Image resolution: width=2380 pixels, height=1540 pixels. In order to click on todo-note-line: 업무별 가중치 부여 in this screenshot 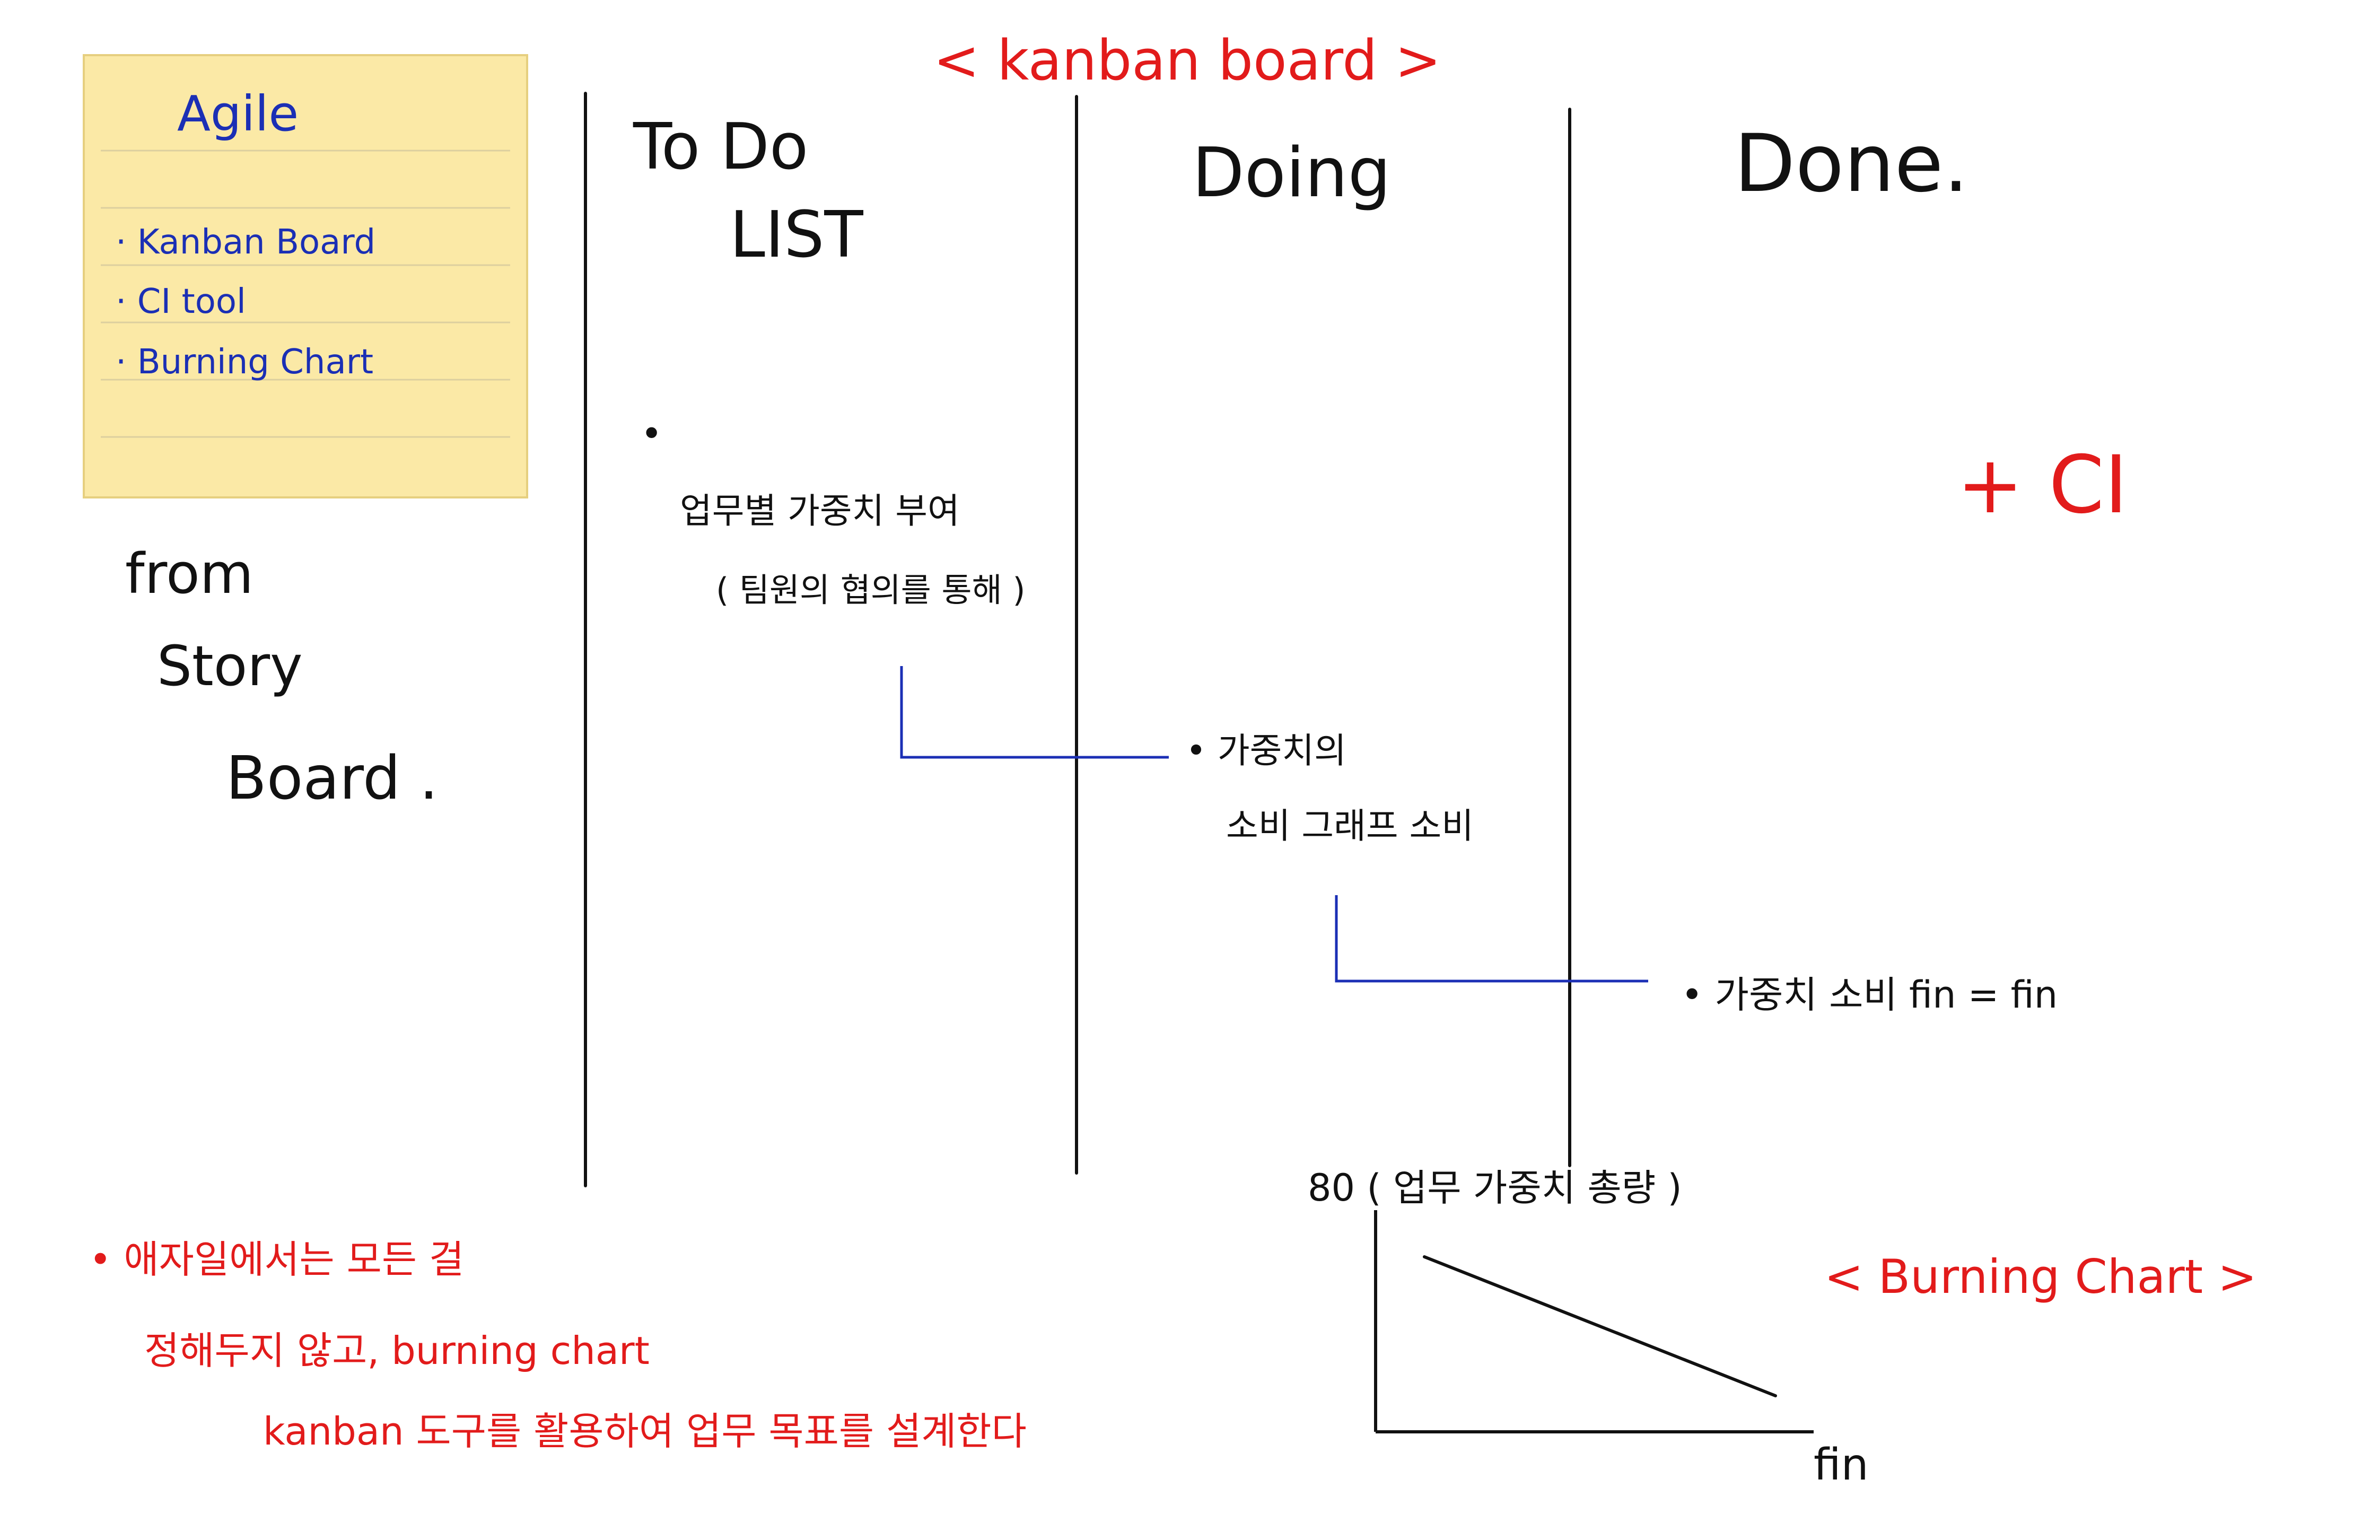, I will do `click(820, 511)`.